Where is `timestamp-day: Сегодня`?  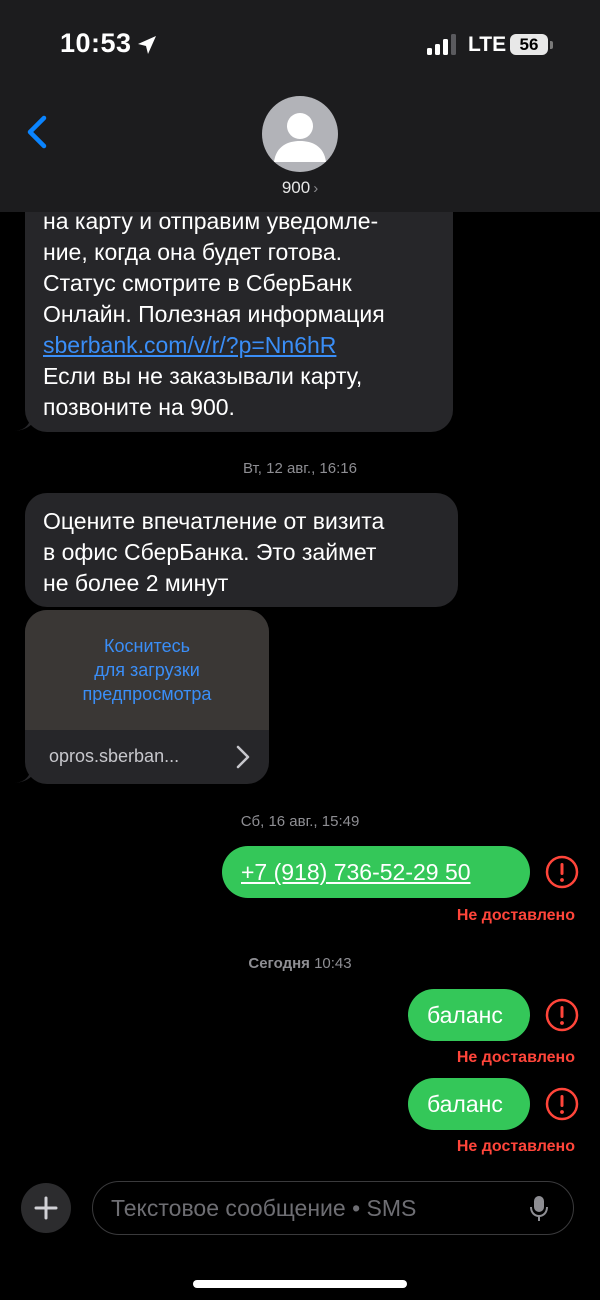 timestamp-day: Сегодня is located at coordinates (279, 963).